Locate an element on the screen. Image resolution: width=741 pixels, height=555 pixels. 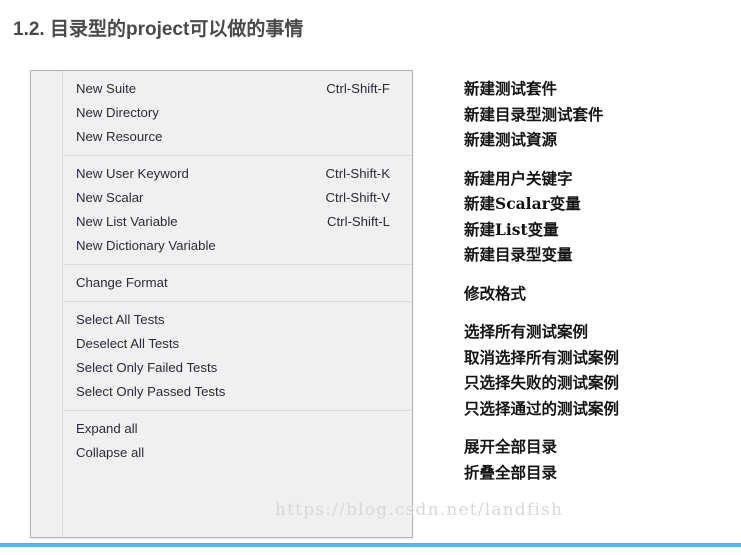
menu-group-expand-collapse: Expand all Collapse all is located at coordinates (238, 440).